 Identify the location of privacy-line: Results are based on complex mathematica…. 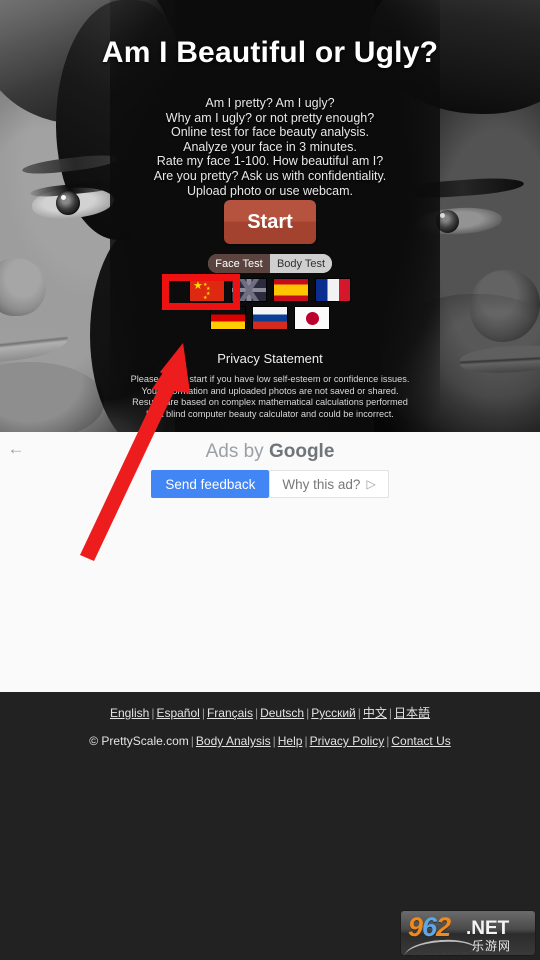
(270, 402).